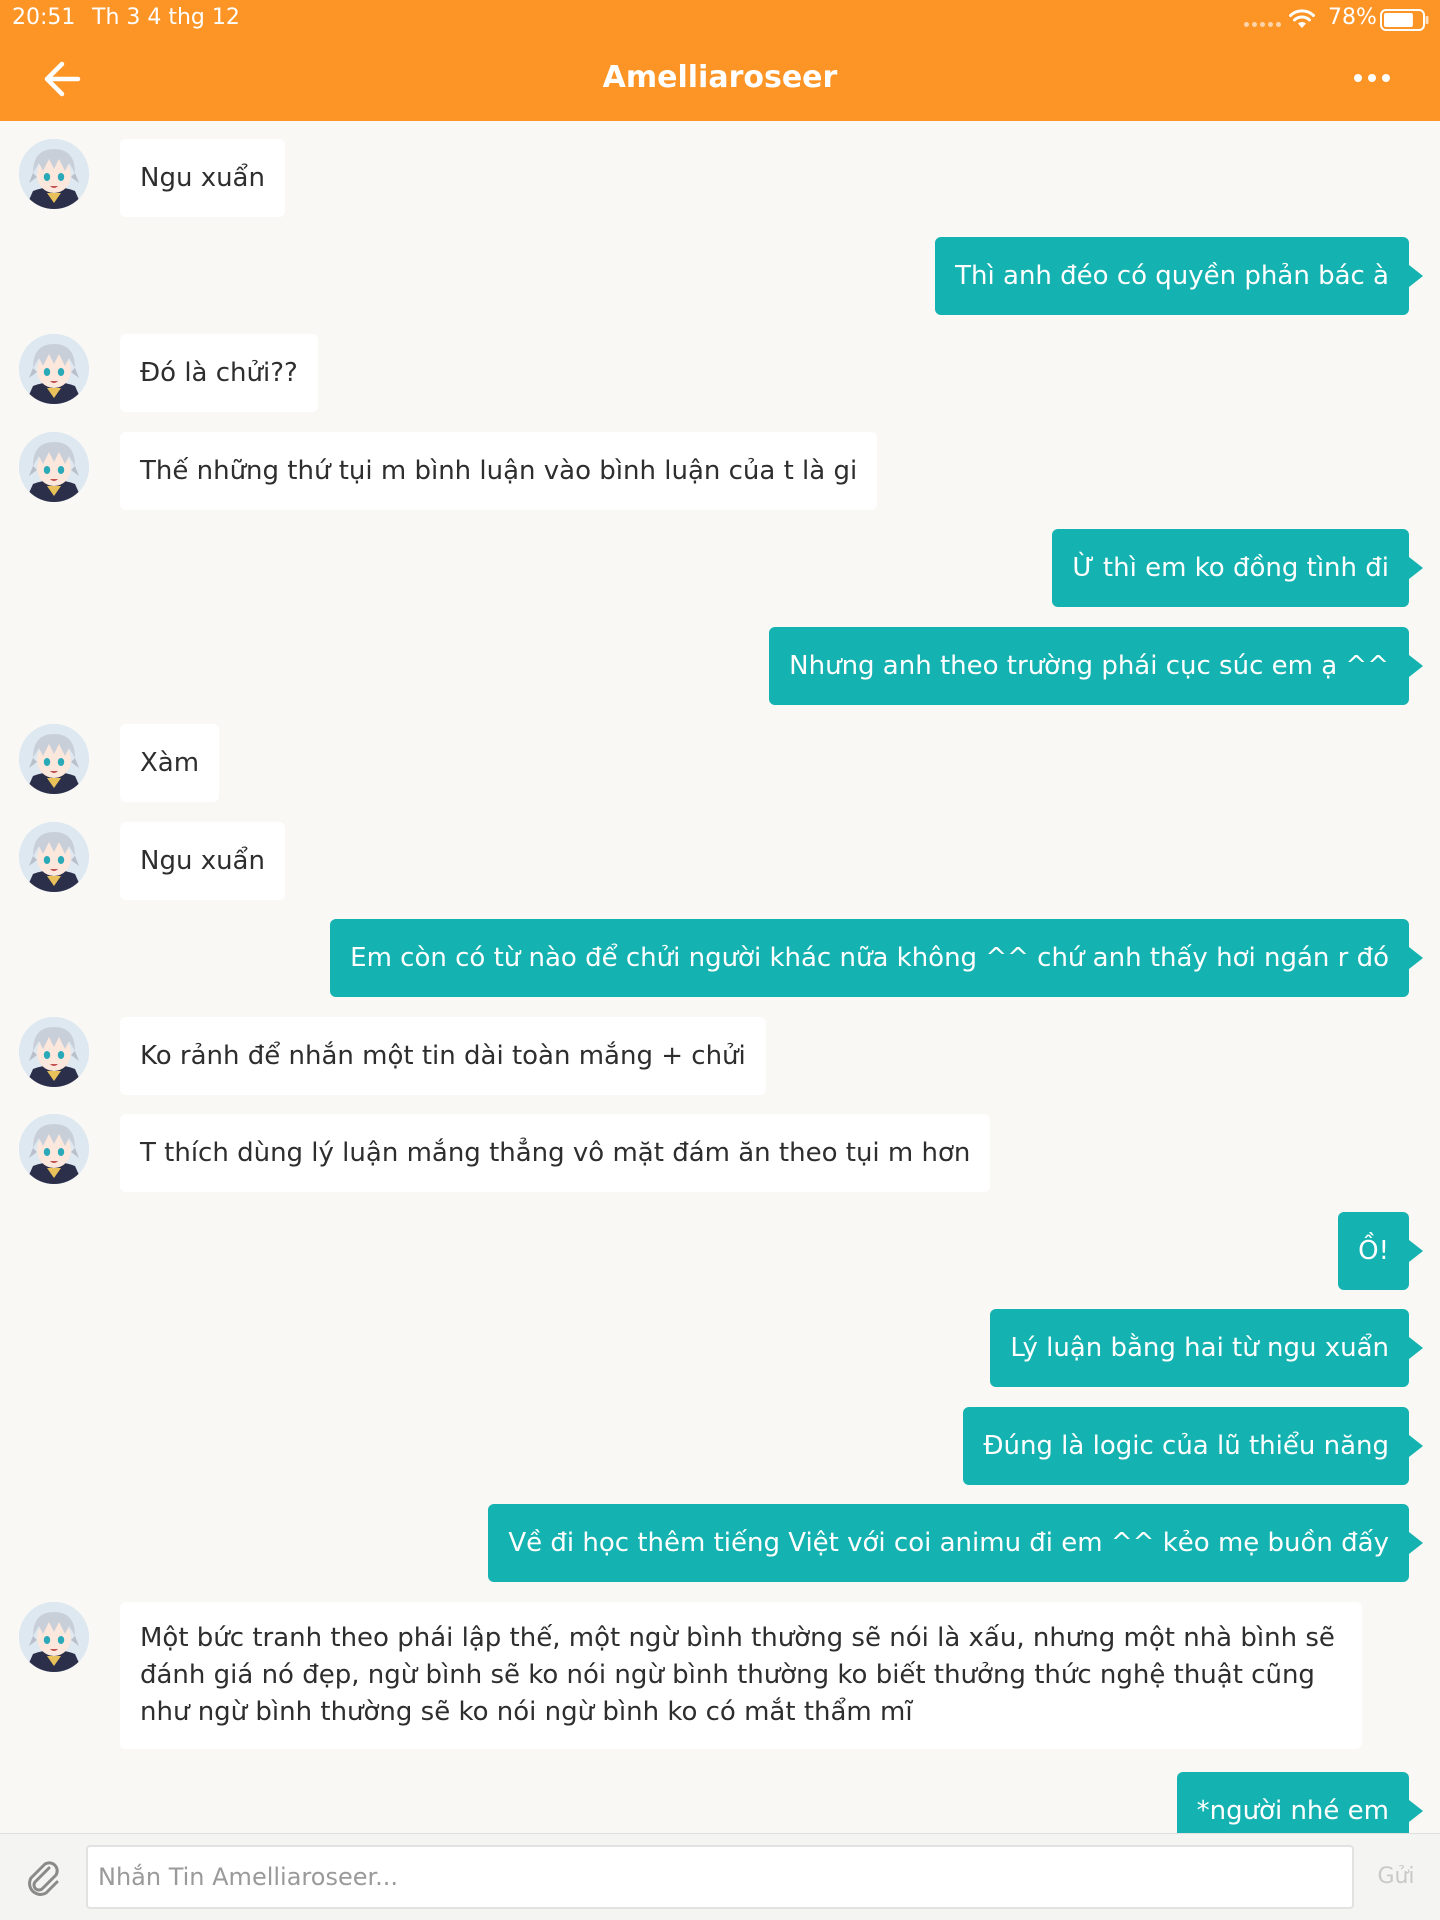 The height and width of the screenshot is (1920, 1440). Describe the element at coordinates (1302, 18) in the screenshot. I see `wifi-icon` at that location.